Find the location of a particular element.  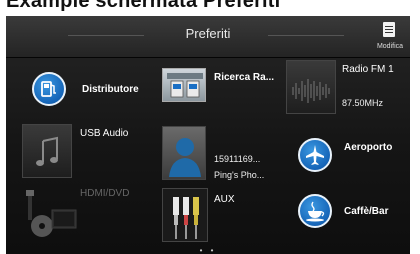

hdmi-dvd-icon is located at coordinates (51, 215).